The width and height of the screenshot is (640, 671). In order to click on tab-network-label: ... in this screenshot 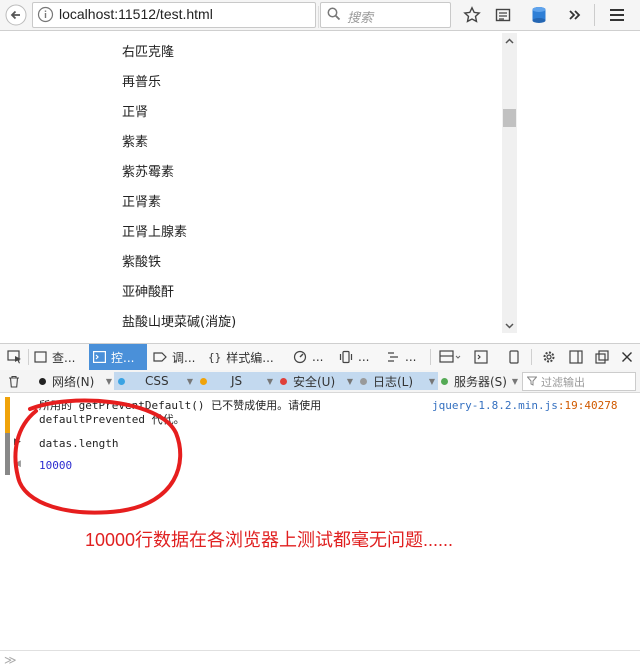, I will do `click(411, 357)`.